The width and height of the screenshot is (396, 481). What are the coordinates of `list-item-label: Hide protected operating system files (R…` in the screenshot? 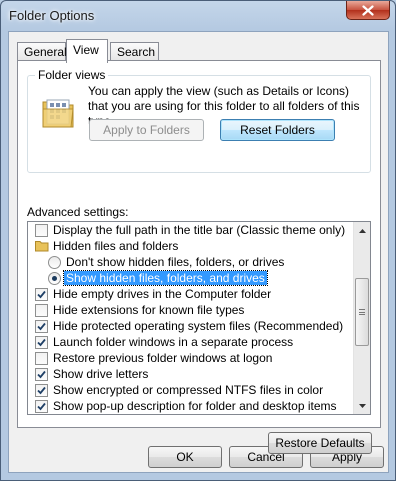 It's located at (198, 326).